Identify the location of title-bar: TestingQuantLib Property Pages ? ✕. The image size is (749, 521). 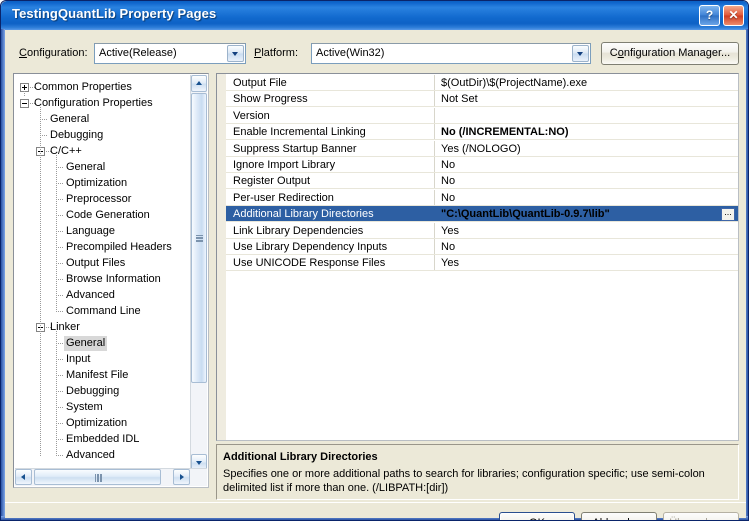
(374, 15).